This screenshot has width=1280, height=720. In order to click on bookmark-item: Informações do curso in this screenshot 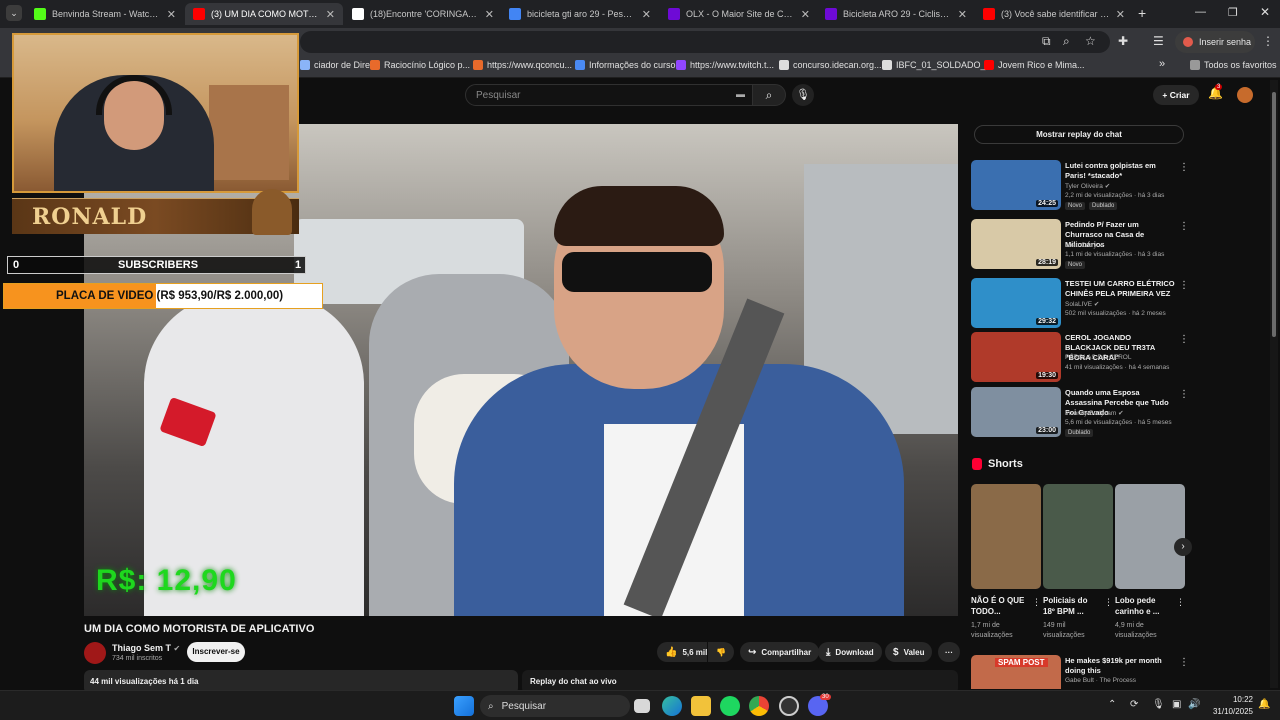, I will do `click(625, 65)`.